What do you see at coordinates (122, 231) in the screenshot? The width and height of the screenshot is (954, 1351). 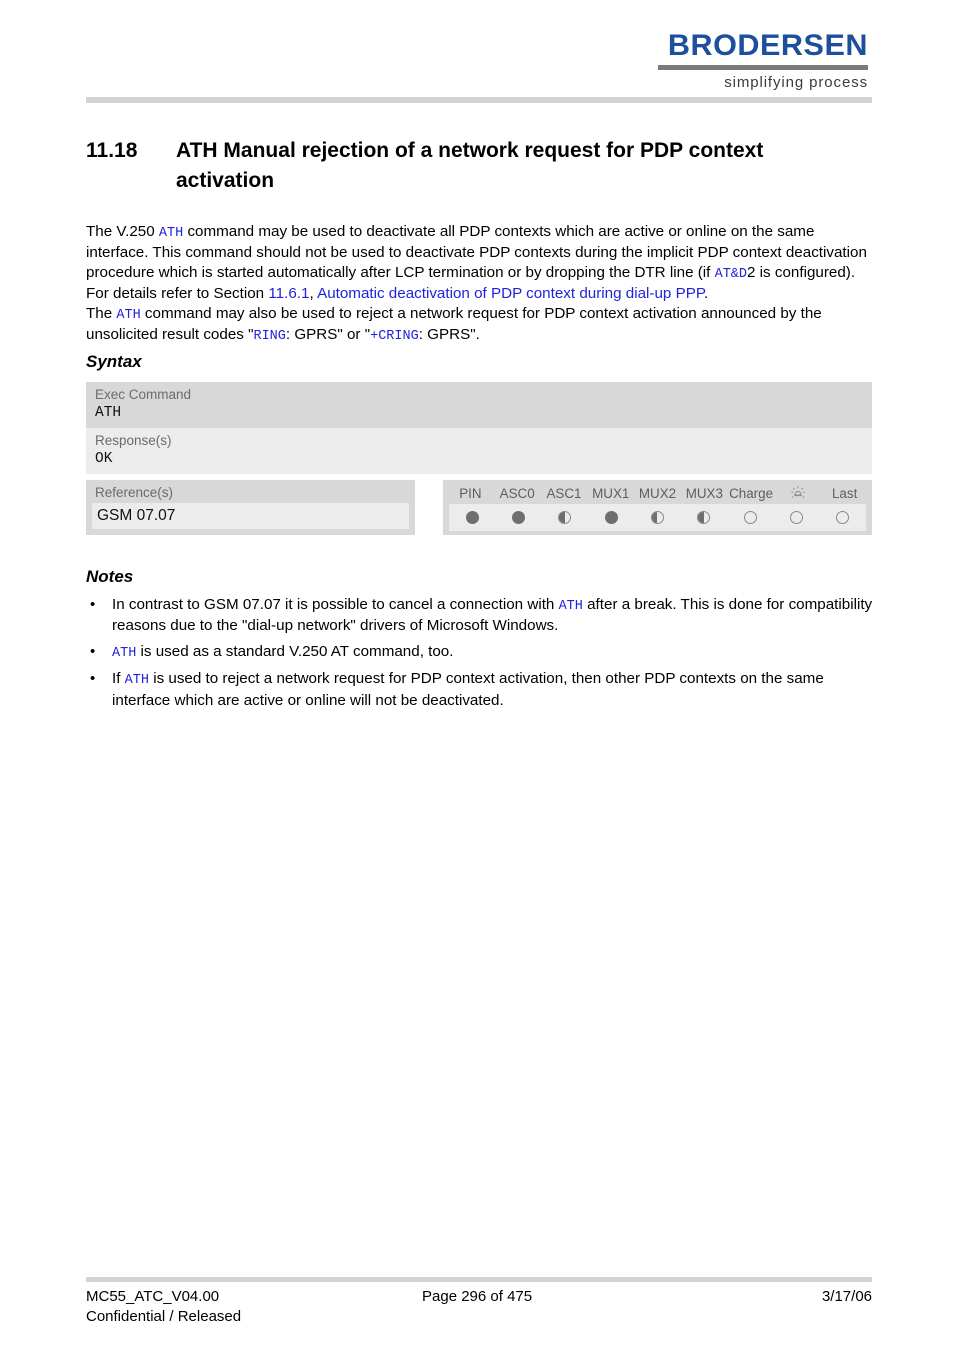 I see `intro-text-1a: The V.250` at bounding box center [122, 231].